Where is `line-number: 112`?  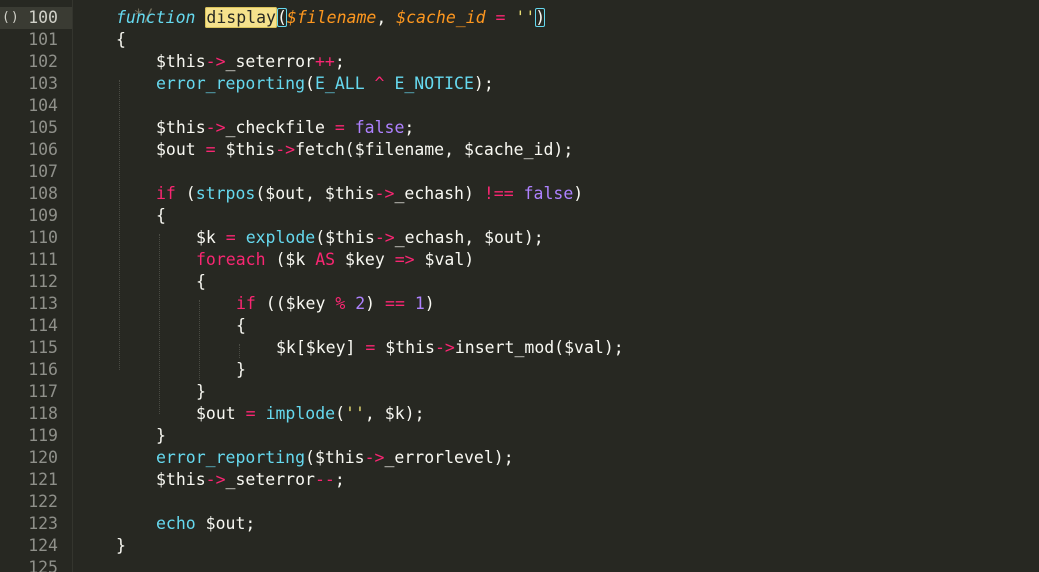
line-number: 112 is located at coordinates (43, 281).